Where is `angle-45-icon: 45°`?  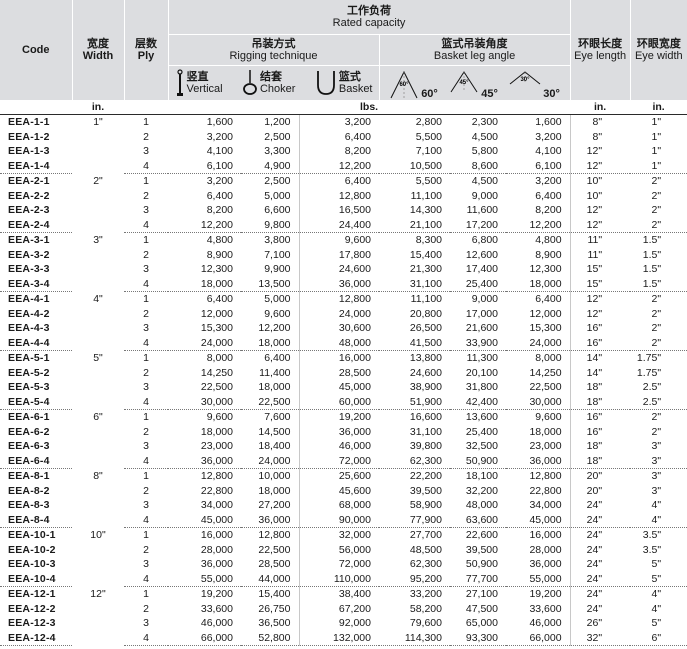
angle-45-icon: 45° is located at coordinates (464, 82).